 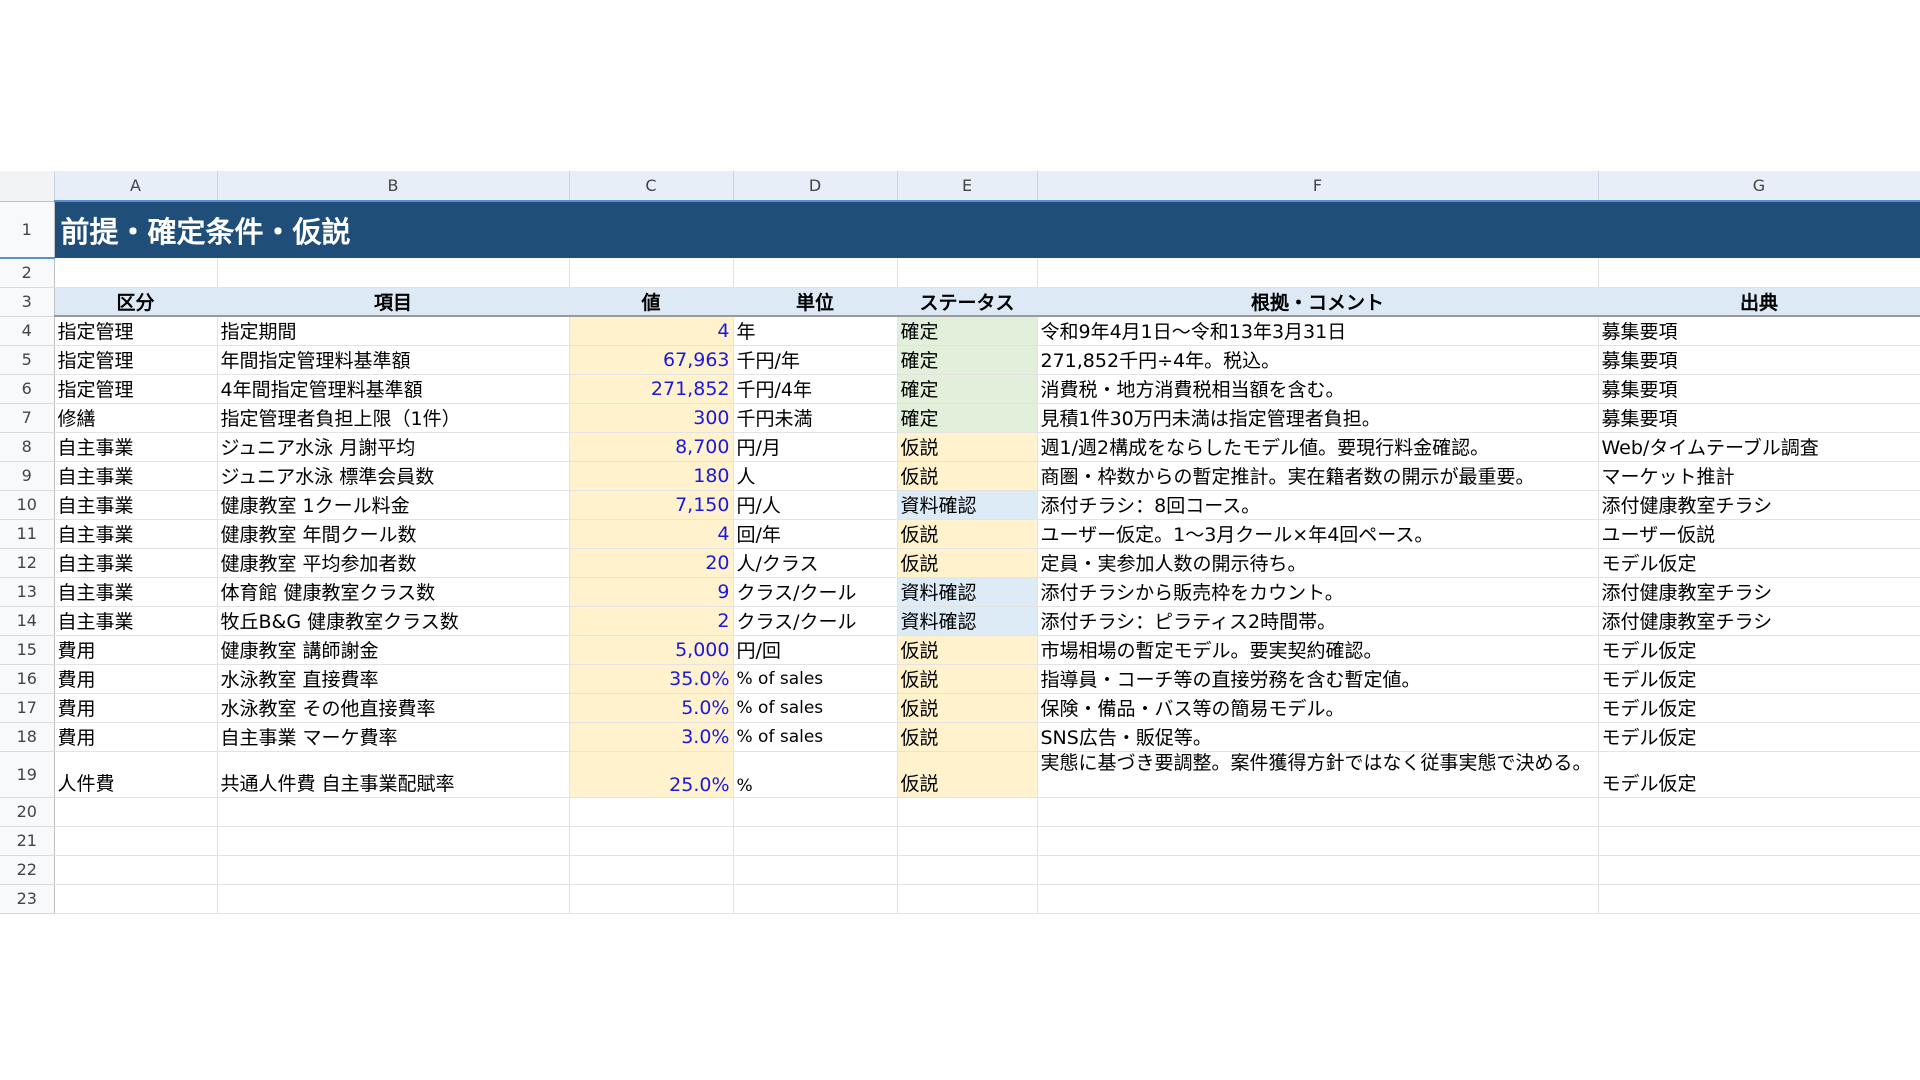 What do you see at coordinates (1318, 679) in the screenshot?
I see `comment-cell: 指導員・コーチ等の直接労務を含む暫定値。` at bounding box center [1318, 679].